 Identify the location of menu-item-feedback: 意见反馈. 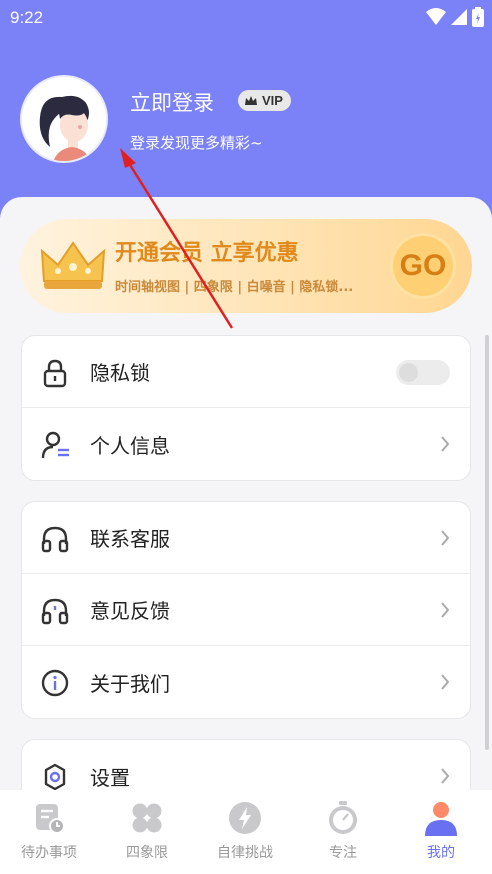
(246, 610).